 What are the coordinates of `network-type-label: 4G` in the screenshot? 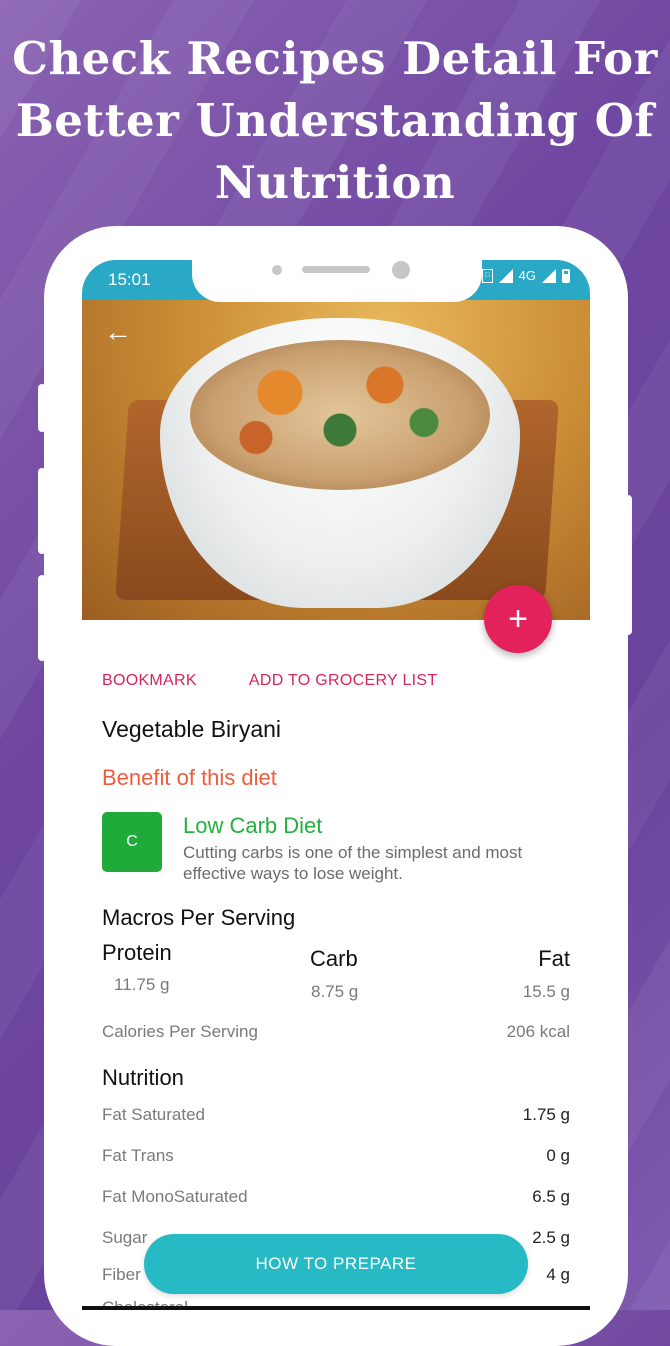 It's located at (527, 275).